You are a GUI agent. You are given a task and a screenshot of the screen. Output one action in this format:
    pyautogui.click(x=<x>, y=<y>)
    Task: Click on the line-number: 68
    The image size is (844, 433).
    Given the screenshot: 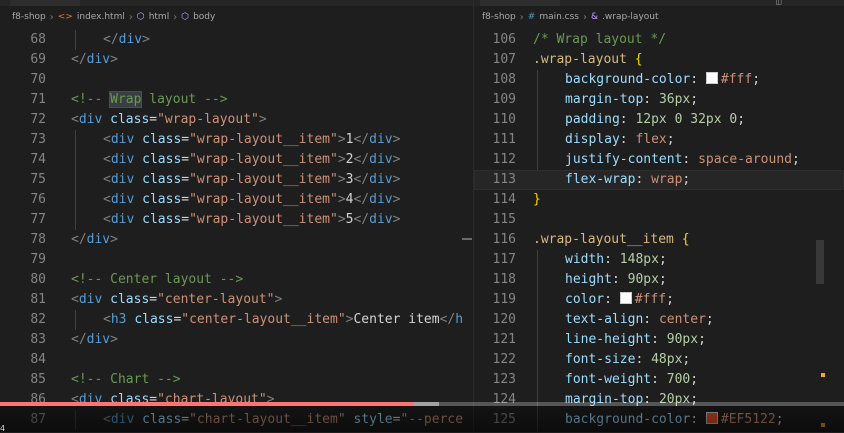 What is the action you would take?
    pyautogui.click(x=38, y=39)
    